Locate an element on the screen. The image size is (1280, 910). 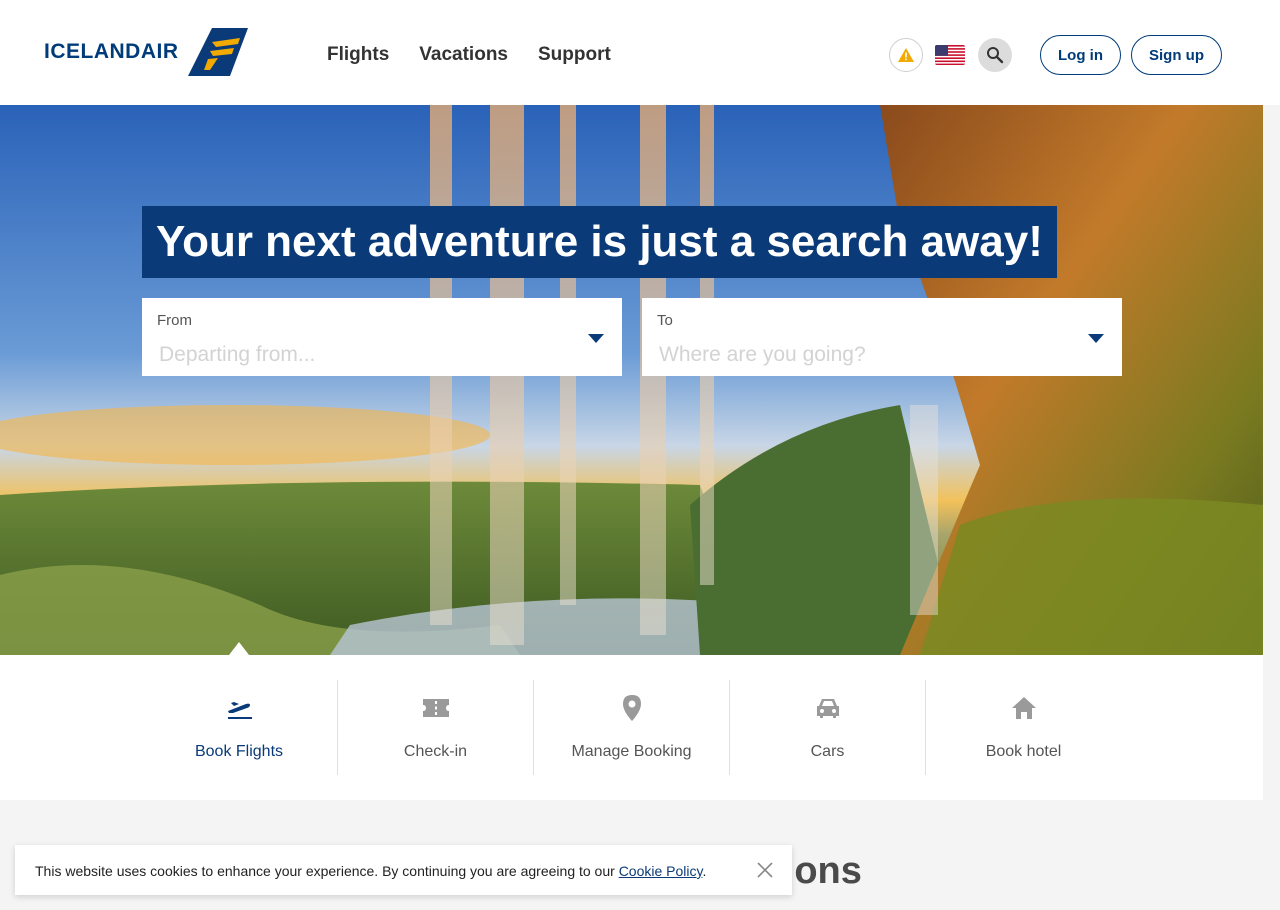
alert-button is located at coordinates (906, 55).